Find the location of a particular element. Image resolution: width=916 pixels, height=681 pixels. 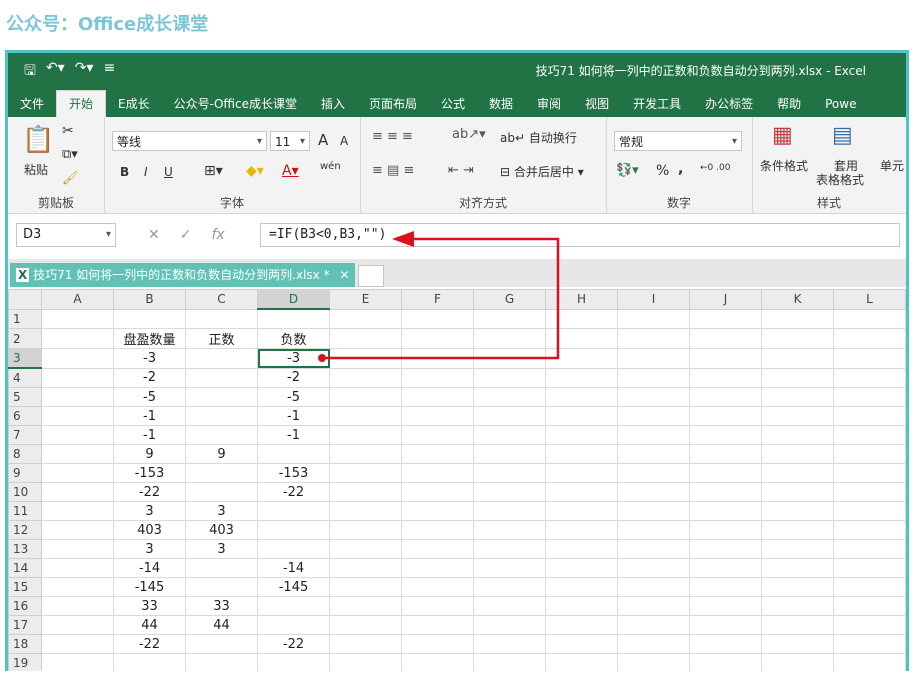

column-header-k: K is located at coordinates (797, 299).